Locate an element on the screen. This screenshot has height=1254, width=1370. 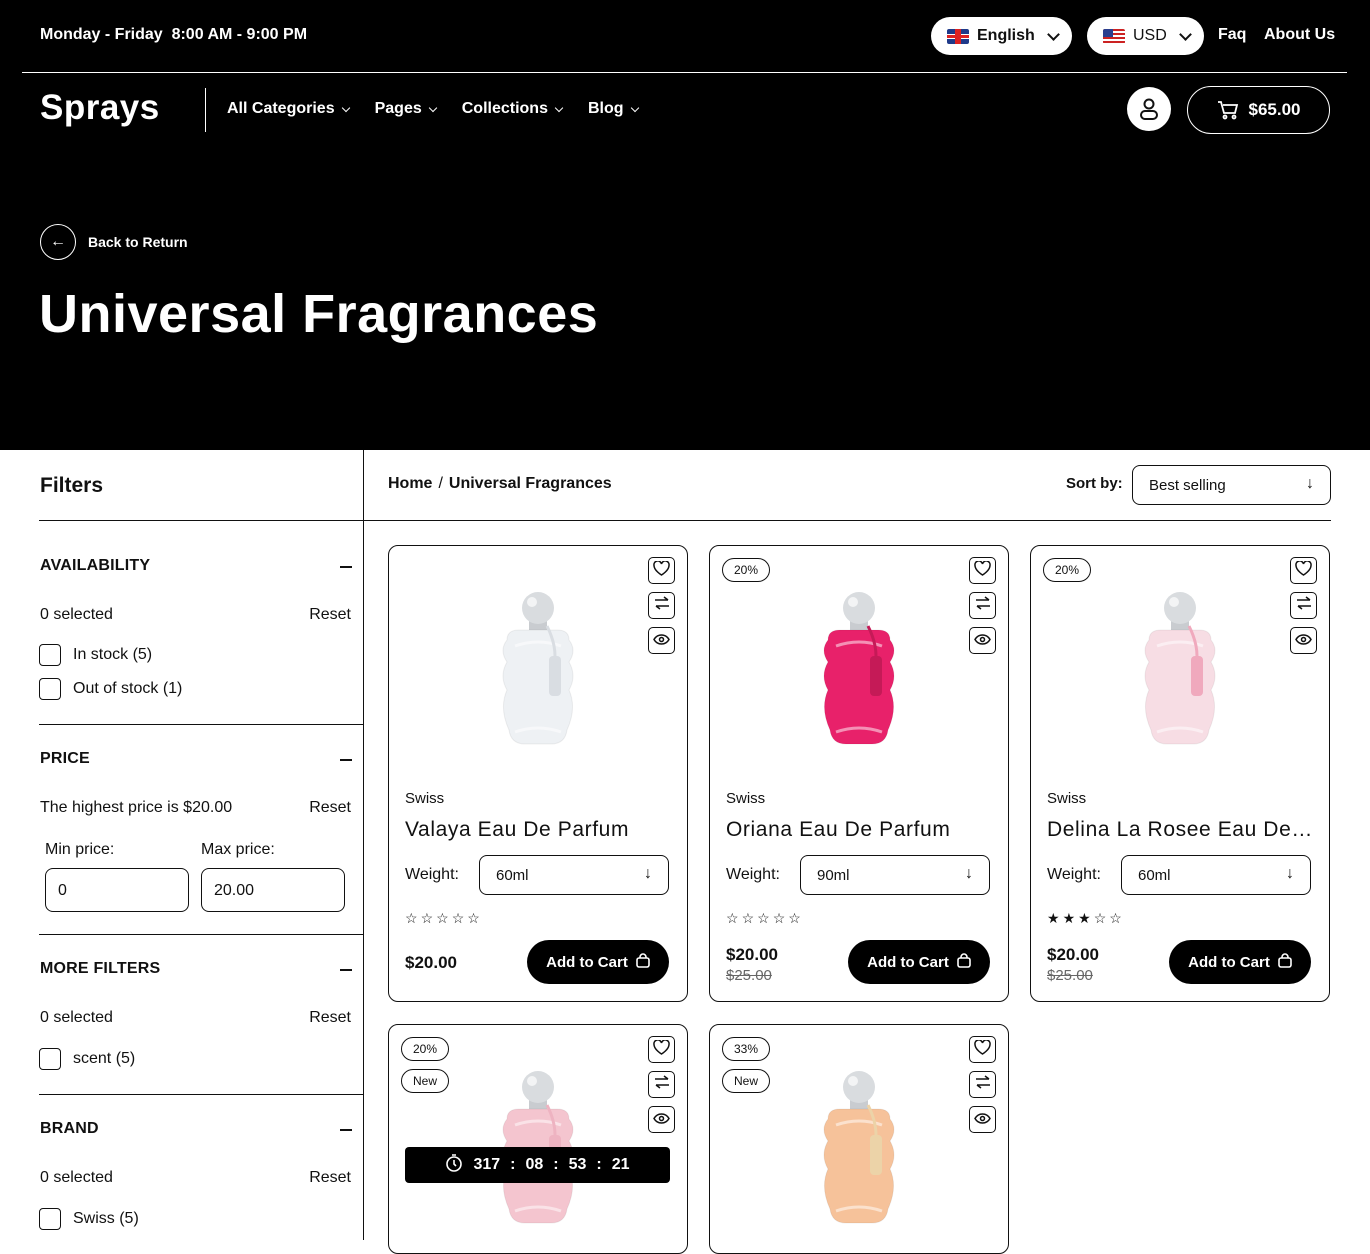
sort-value: Best selling is located at coordinates (1187, 485).